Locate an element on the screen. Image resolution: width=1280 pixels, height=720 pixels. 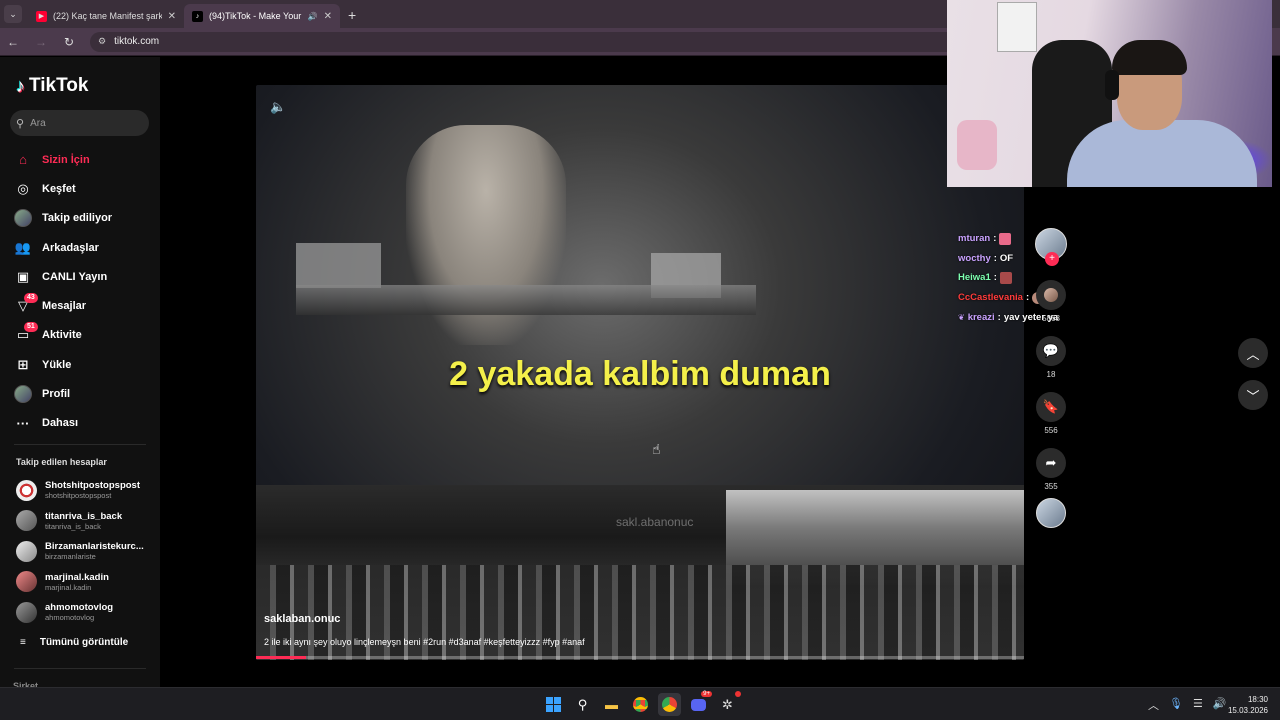
friends-icon: 👥 is located at coordinates (23, 247).